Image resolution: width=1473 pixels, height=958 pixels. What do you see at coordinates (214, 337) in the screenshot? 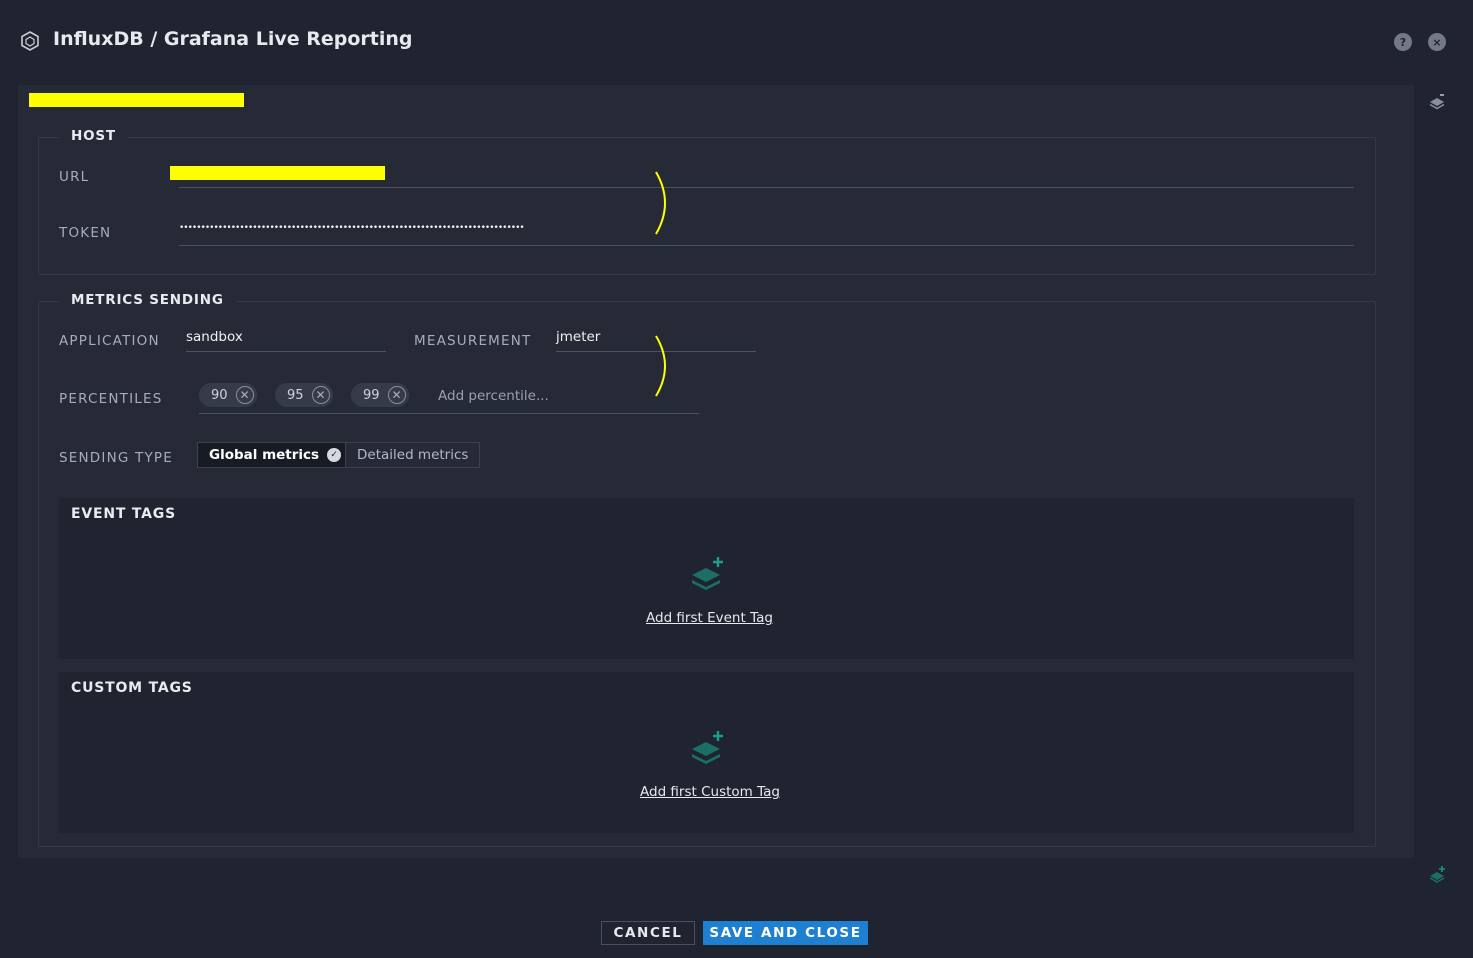
I see `application-value: sandbox` at bounding box center [214, 337].